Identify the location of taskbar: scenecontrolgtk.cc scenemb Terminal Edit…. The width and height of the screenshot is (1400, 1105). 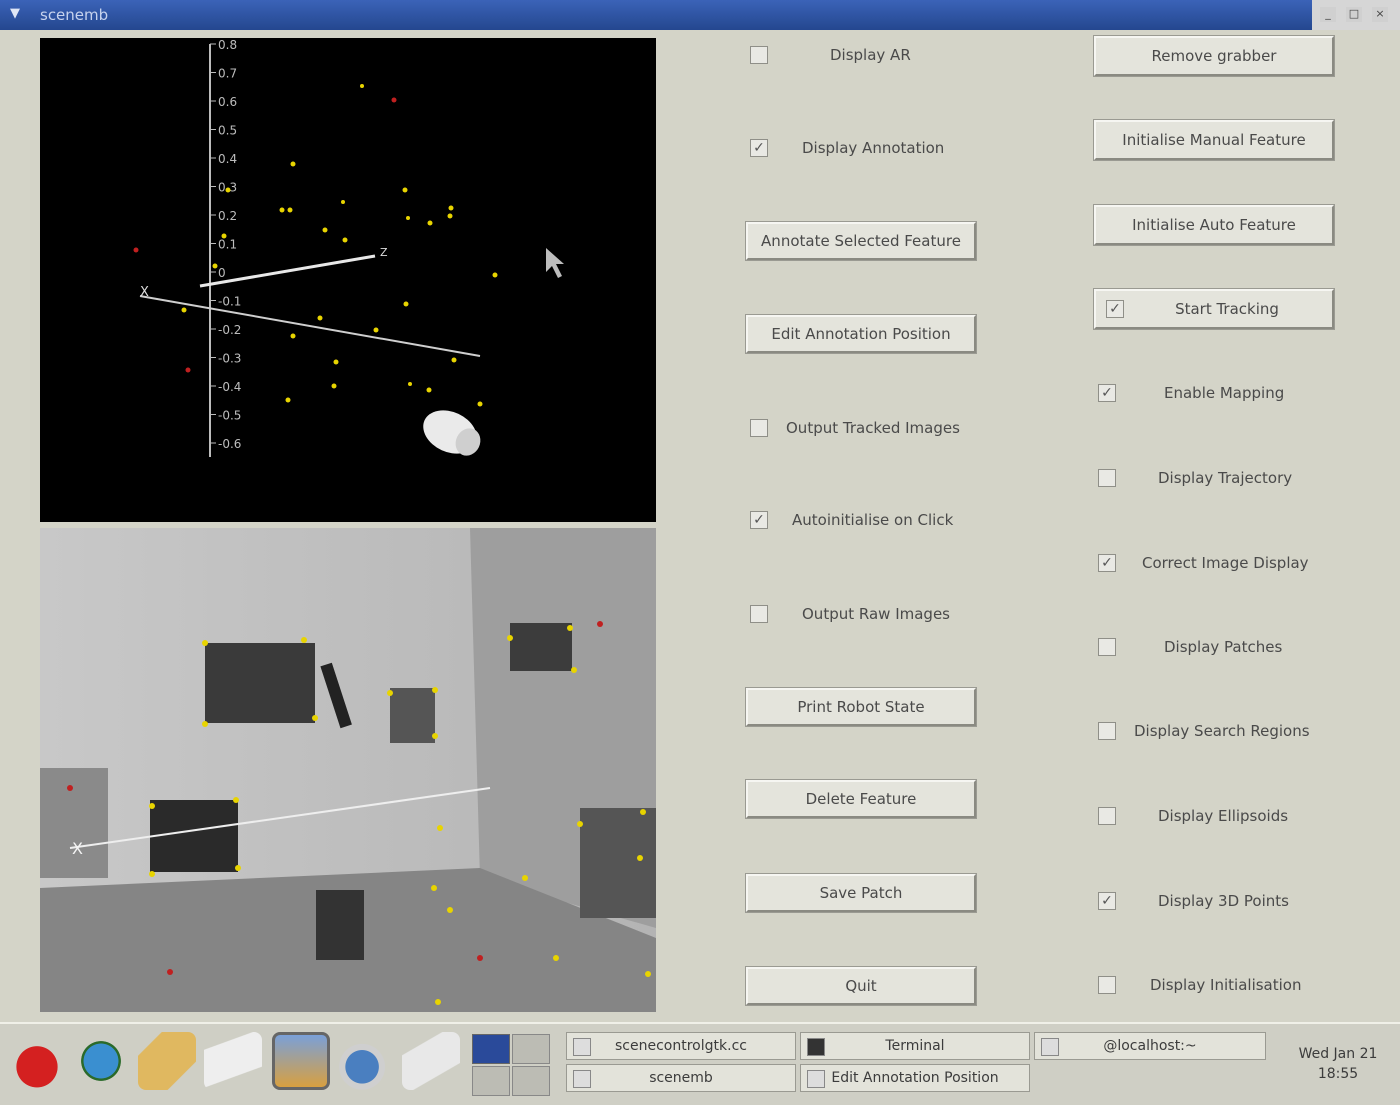
(700, 1063).